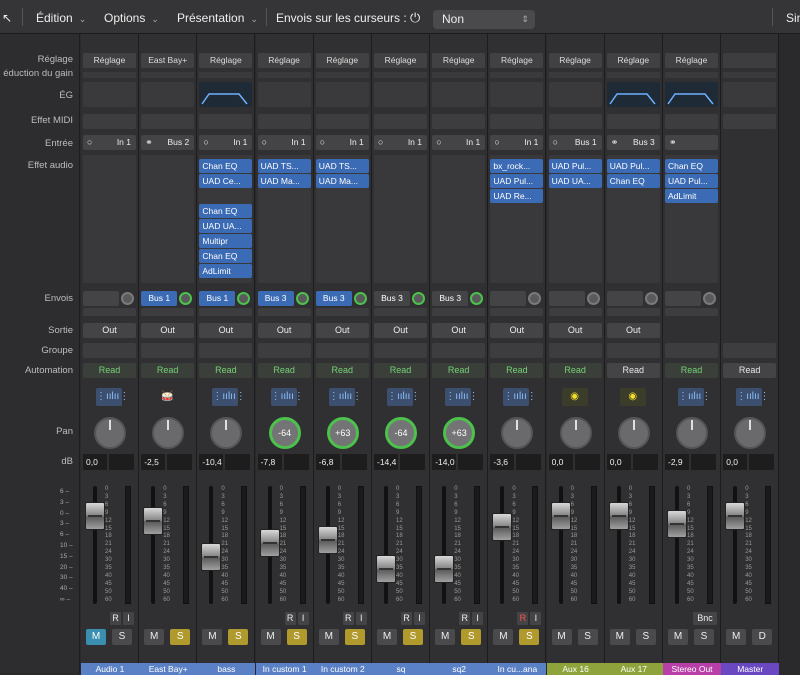  Describe the element at coordinates (217, 18) in the screenshot. I see `view-menu: Présentation ⌄` at that location.